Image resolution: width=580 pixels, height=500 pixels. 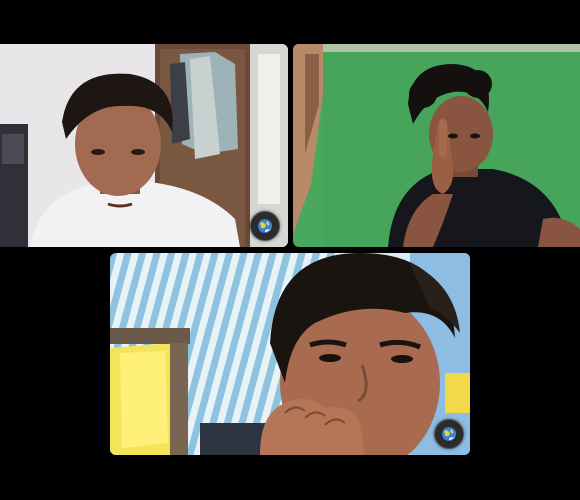 I want to click on participant-3-avatar, so click(x=449, y=434).